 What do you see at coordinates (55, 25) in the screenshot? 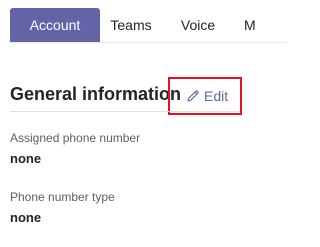
I see `tab-account: Account` at bounding box center [55, 25].